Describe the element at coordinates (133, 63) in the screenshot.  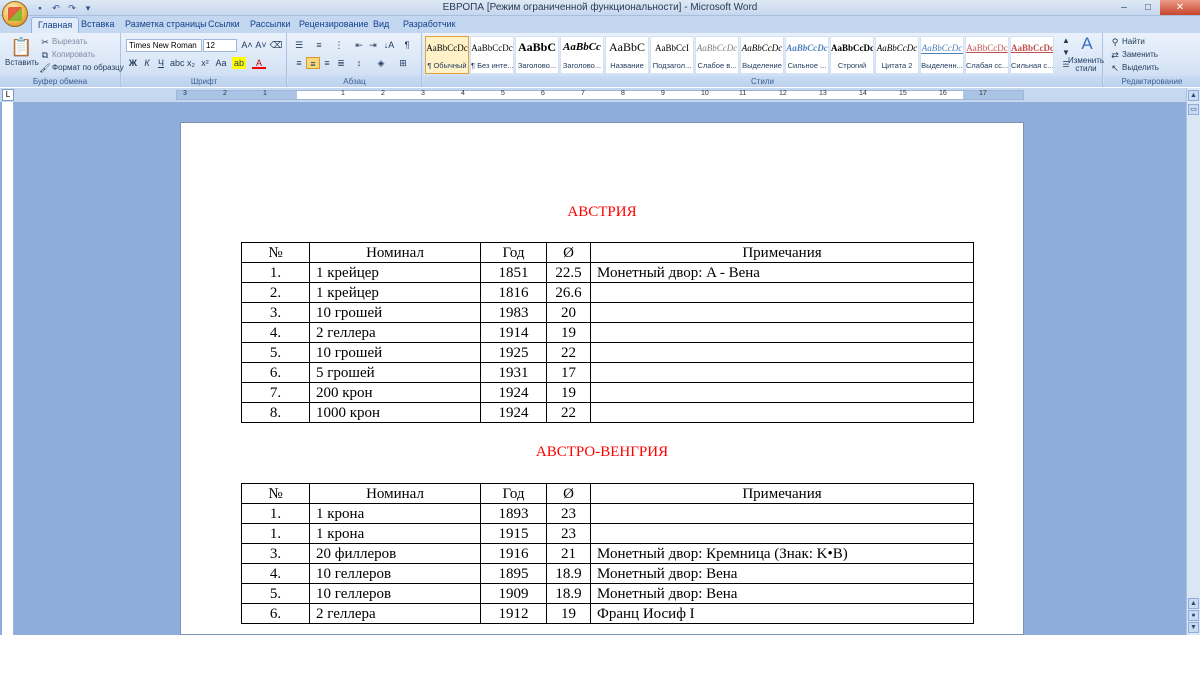
I see `bold-button: Ж` at that location.